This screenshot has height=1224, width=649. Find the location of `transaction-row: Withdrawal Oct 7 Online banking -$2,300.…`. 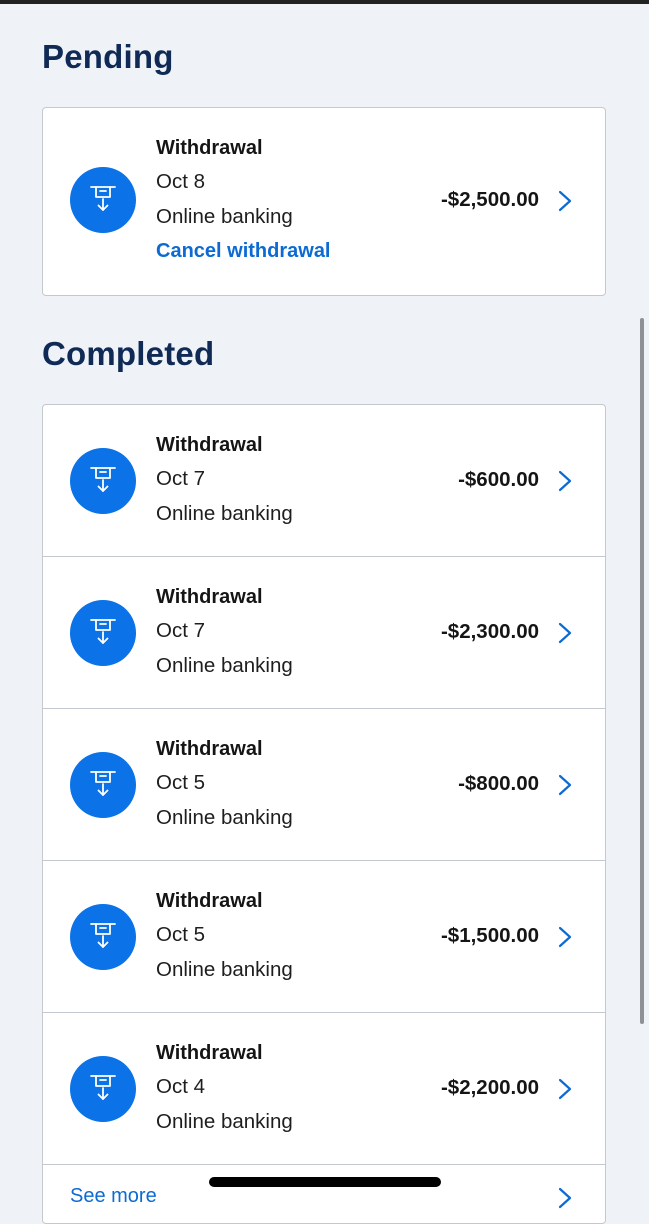

transaction-row: Withdrawal Oct 7 Online banking -$2,300.… is located at coordinates (324, 633).